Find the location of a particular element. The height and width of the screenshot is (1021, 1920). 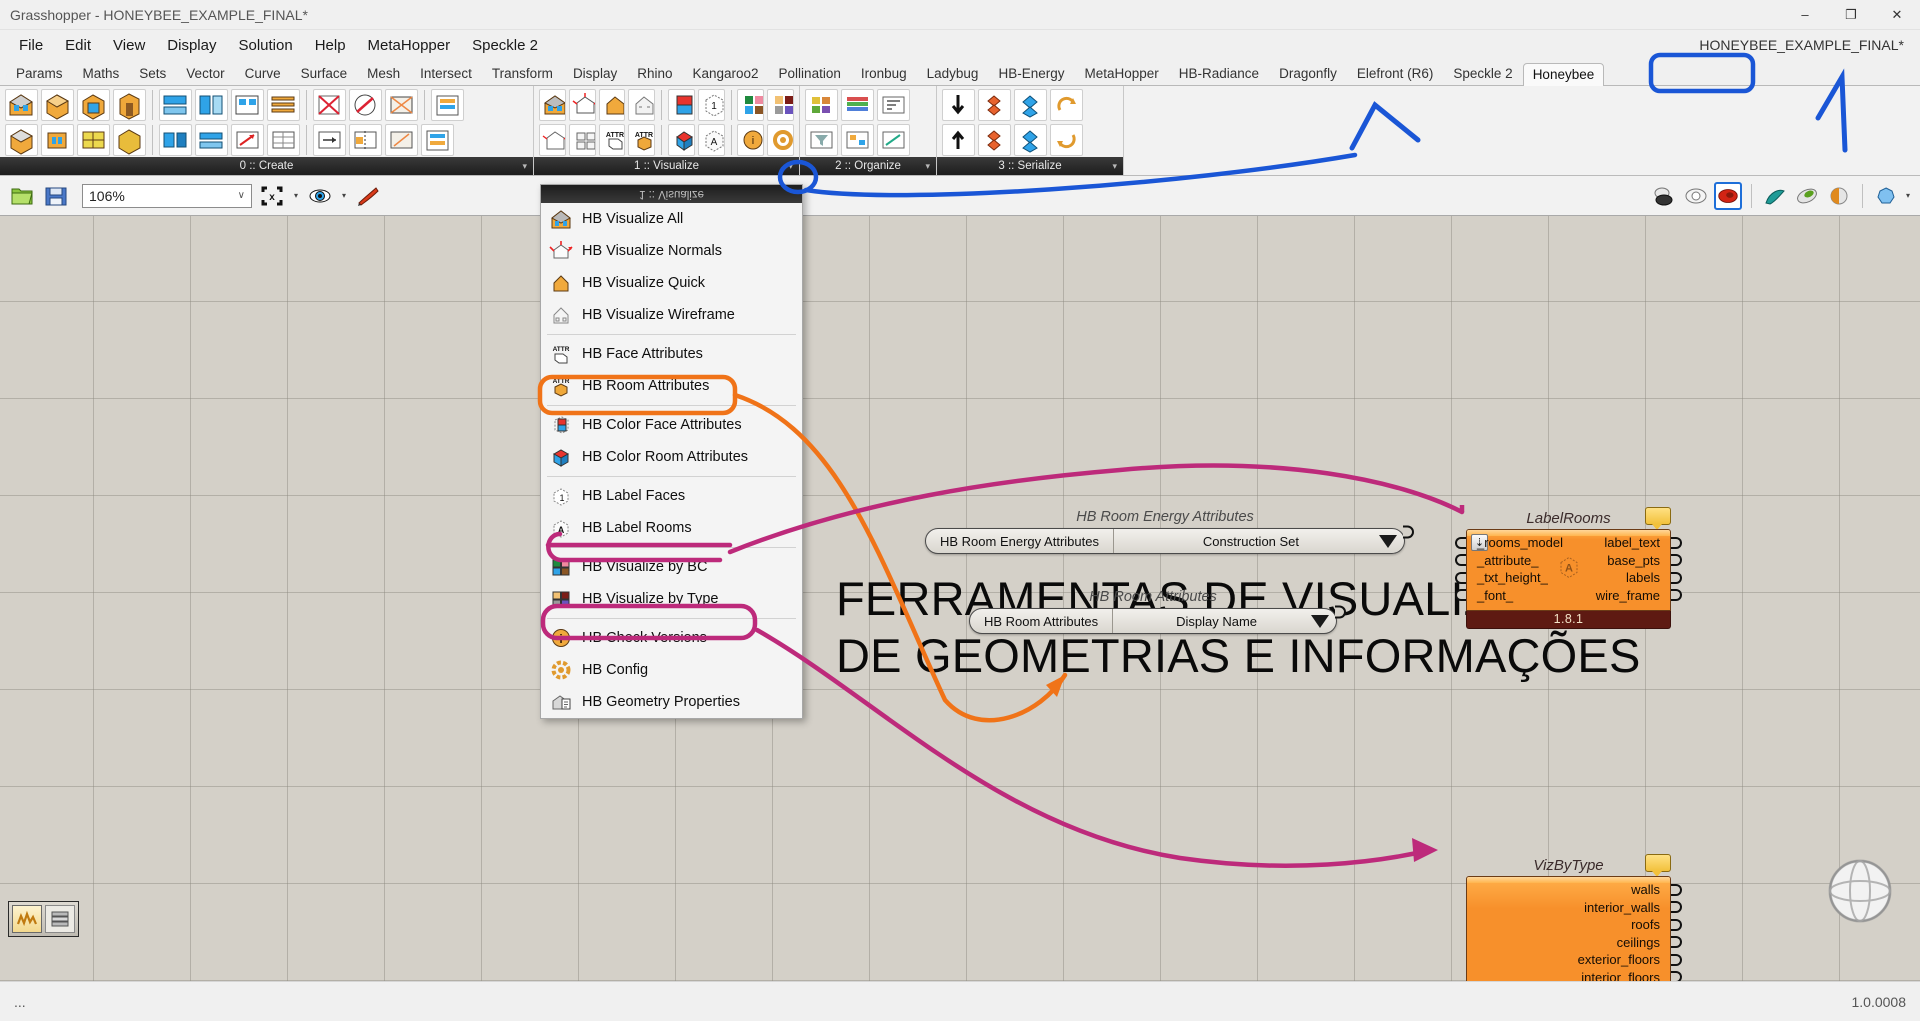

chevron-down-icon-zoom: ∨ is located at coordinates (241, 195).